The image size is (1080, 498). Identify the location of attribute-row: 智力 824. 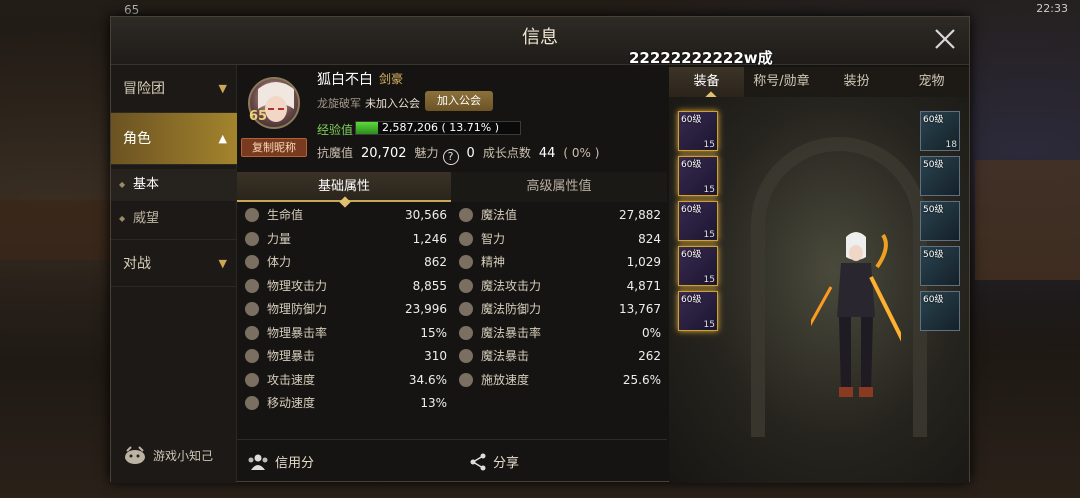
(560, 239).